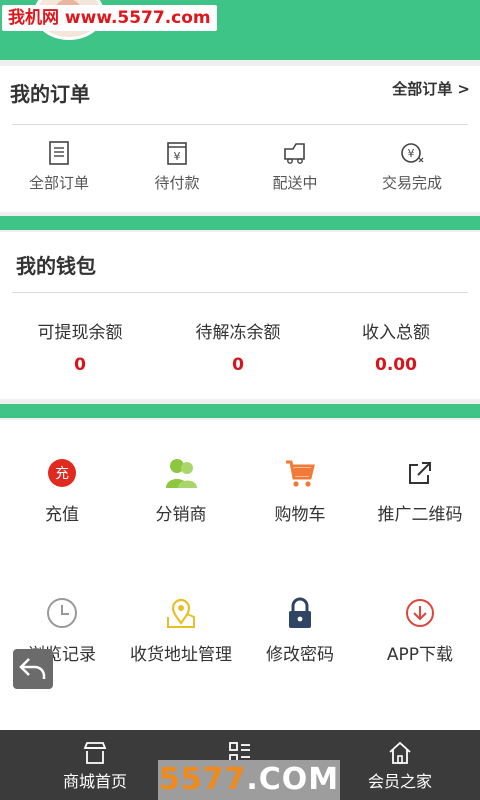  I want to click on recharge-icon: 充, so click(62, 473).